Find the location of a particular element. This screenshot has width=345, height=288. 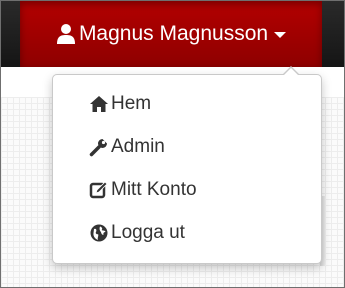

wrench-icon is located at coordinates (99, 147).